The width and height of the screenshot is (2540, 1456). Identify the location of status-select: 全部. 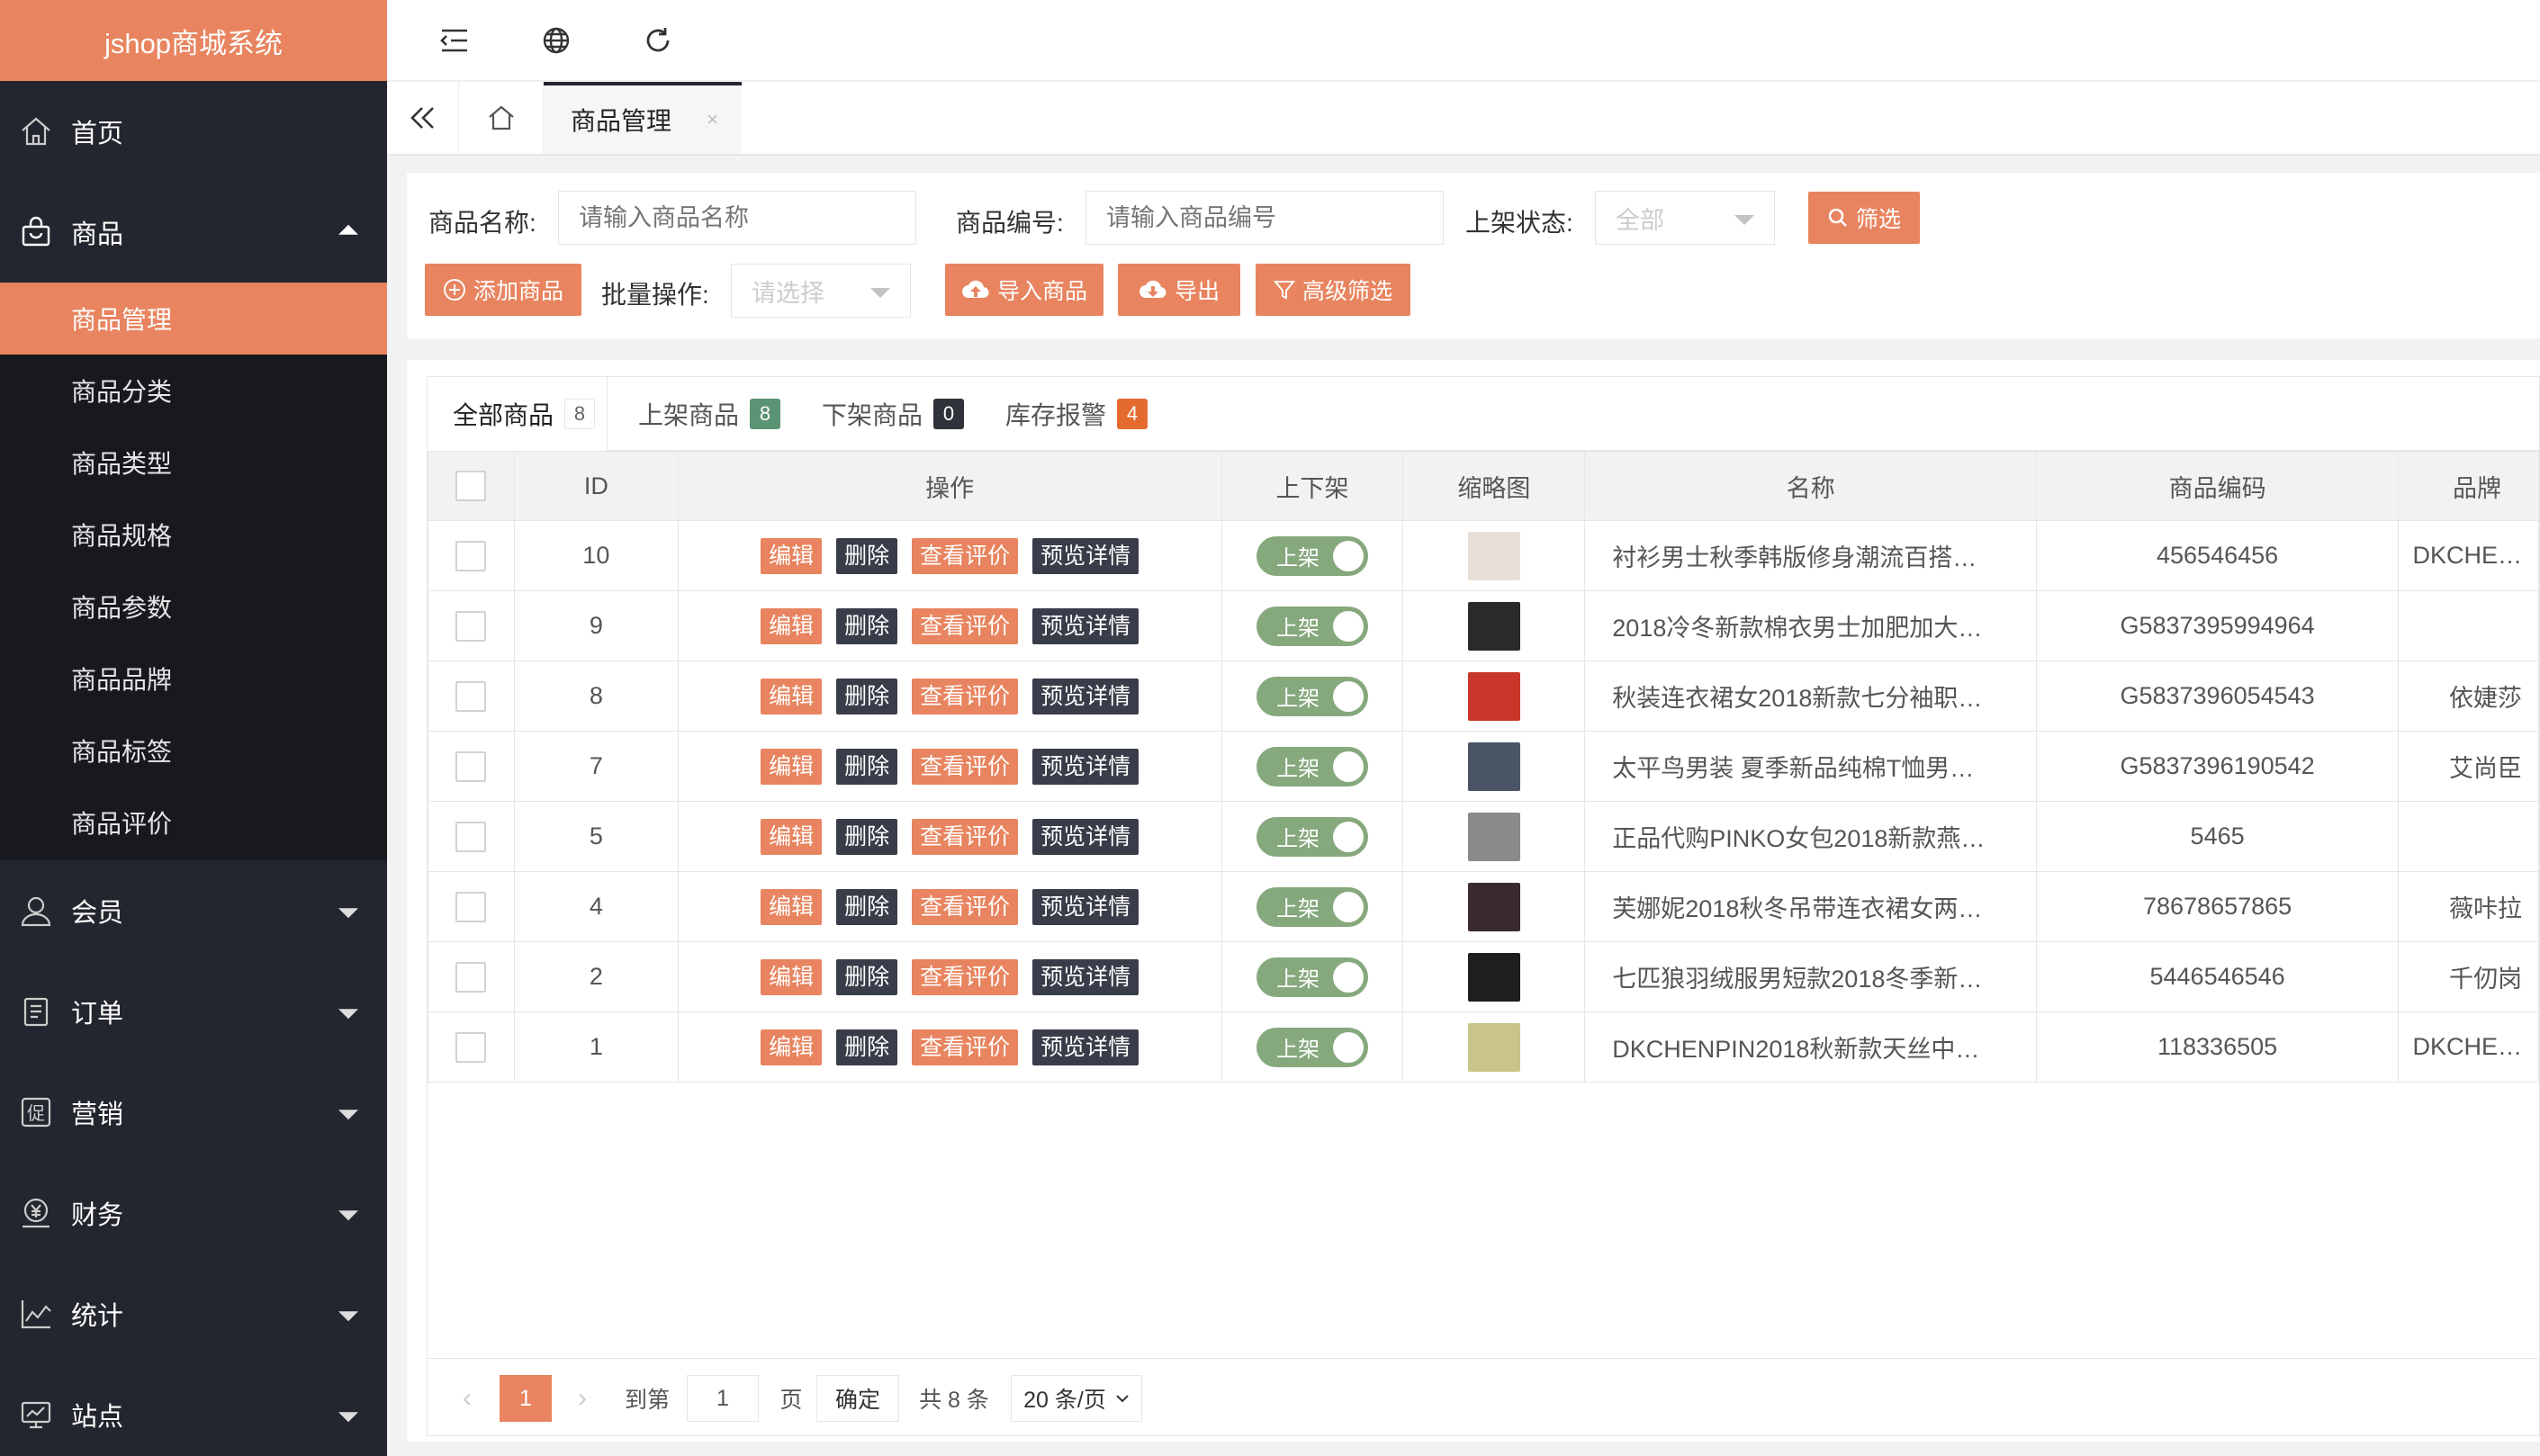
(1685, 218).